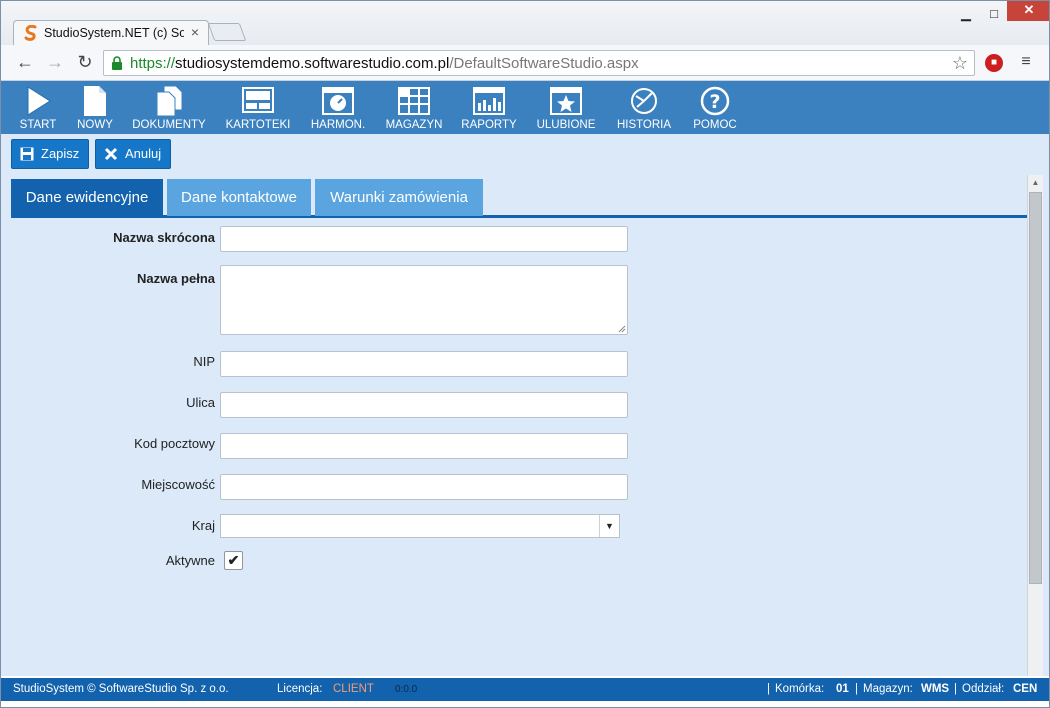 Image resolution: width=1050 pixels, height=708 pixels. What do you see at coordinates (424, 446) in the screenshot?
I see `postal-code-input` at bounding box center [424, 446].